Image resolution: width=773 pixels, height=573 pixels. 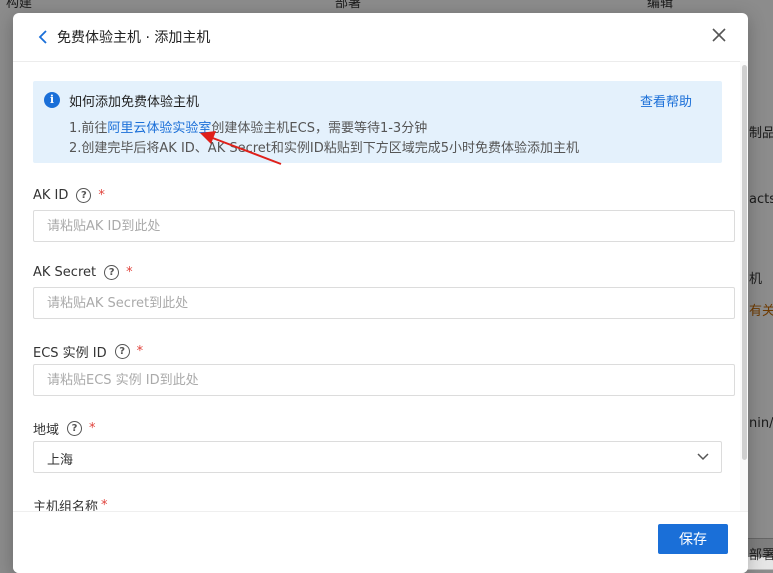 What do you see at coordinates (719, 35) in the screenshot?
I see `close-icon` at bounding box center [719, 35].